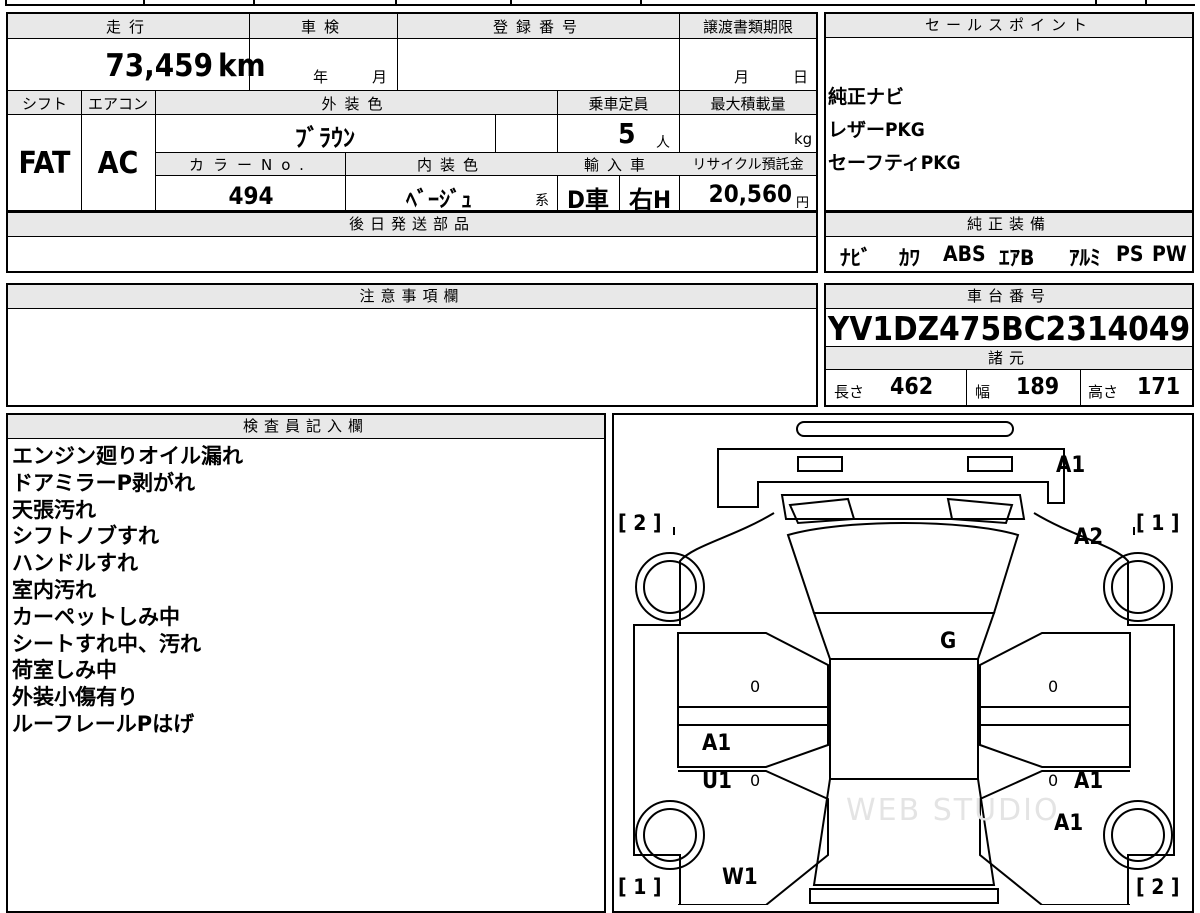 This screenshot has width=1200, height=913. What do you see at coordinates (1130, 254) in the screenshot?
I see `equipment-item: PS` at bounding box center [1130, 254].